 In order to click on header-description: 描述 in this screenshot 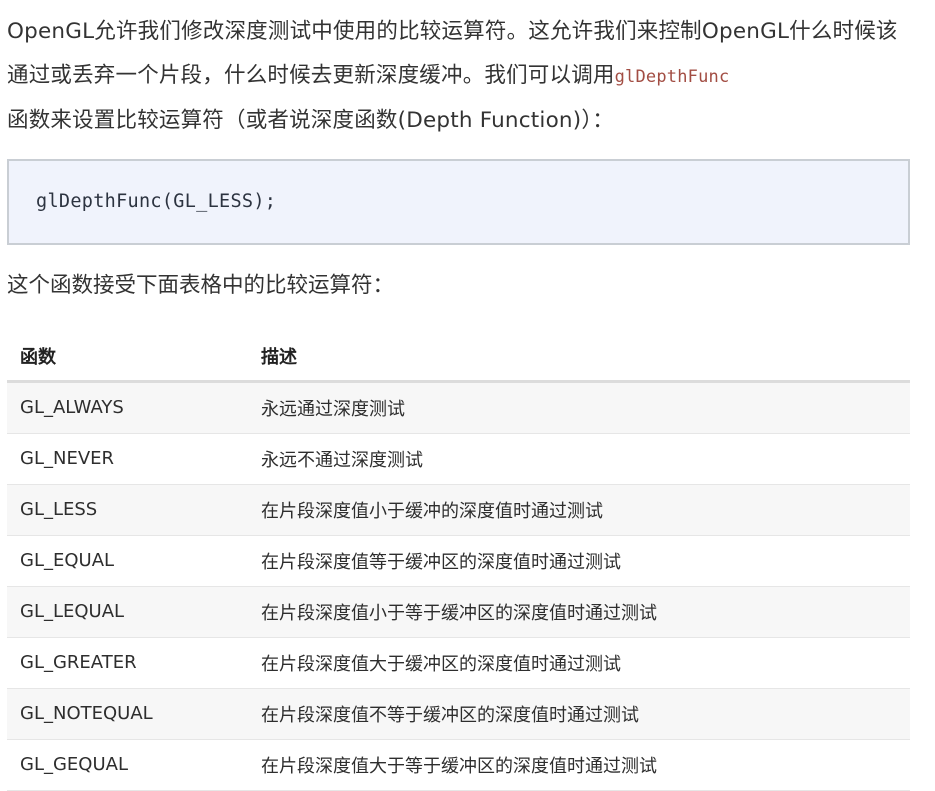, I will do `click(579, 357)`.